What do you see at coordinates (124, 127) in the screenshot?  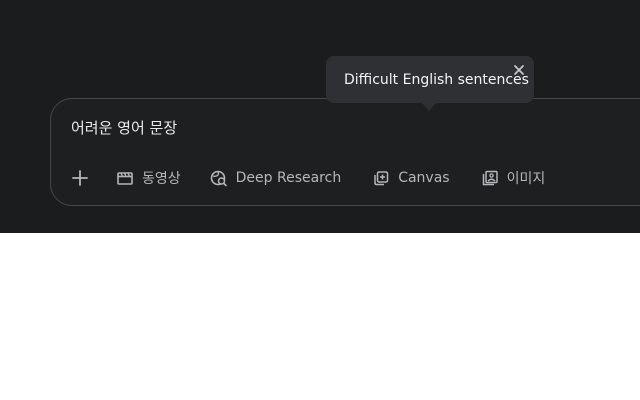 I see `prompt-input-text: 어려운 영어 문장` at bounding box center [124, 127].